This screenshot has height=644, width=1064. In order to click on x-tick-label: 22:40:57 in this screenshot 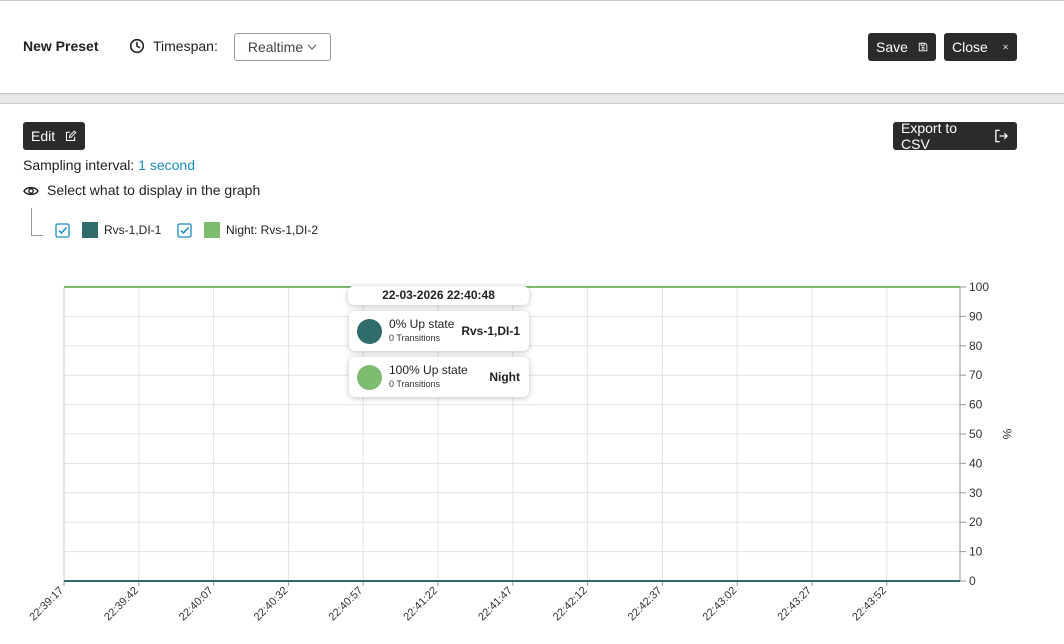, I will do `click(346, 604)`.